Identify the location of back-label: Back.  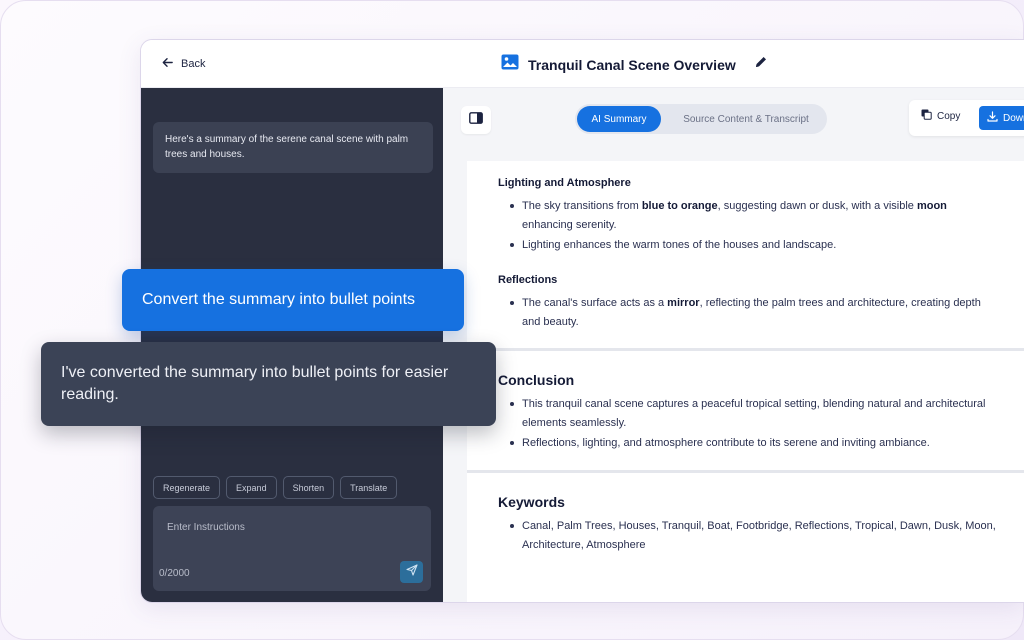
(193, 64).